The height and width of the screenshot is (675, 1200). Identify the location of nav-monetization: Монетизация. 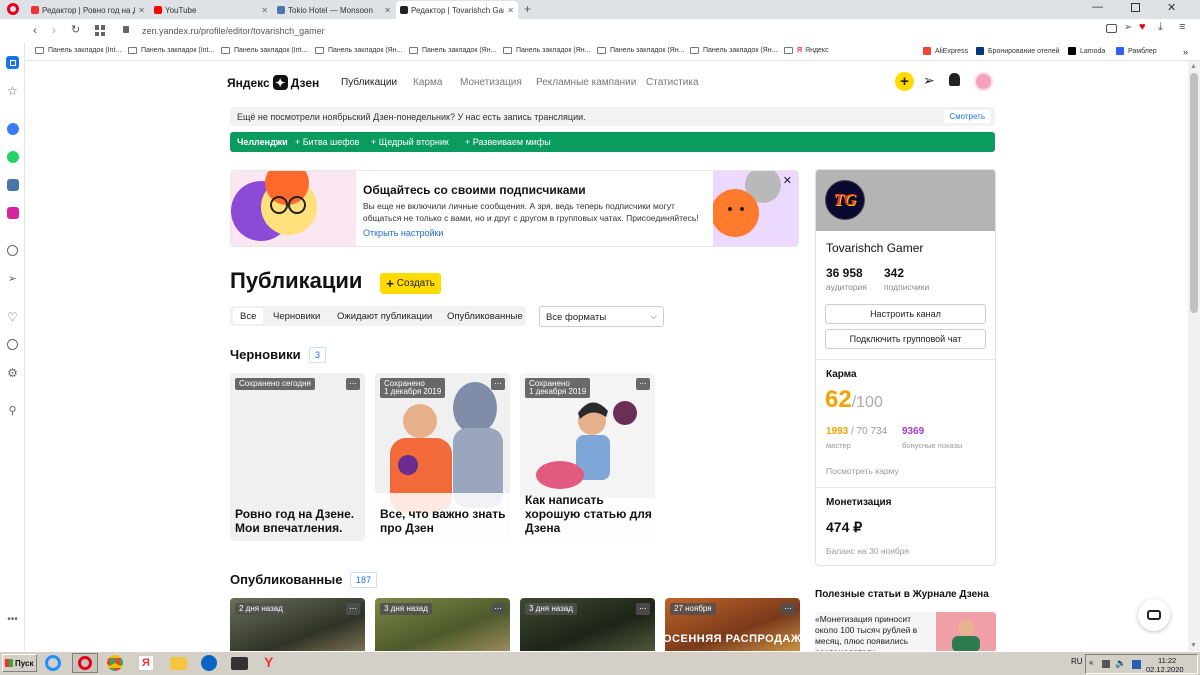
(491, 82).